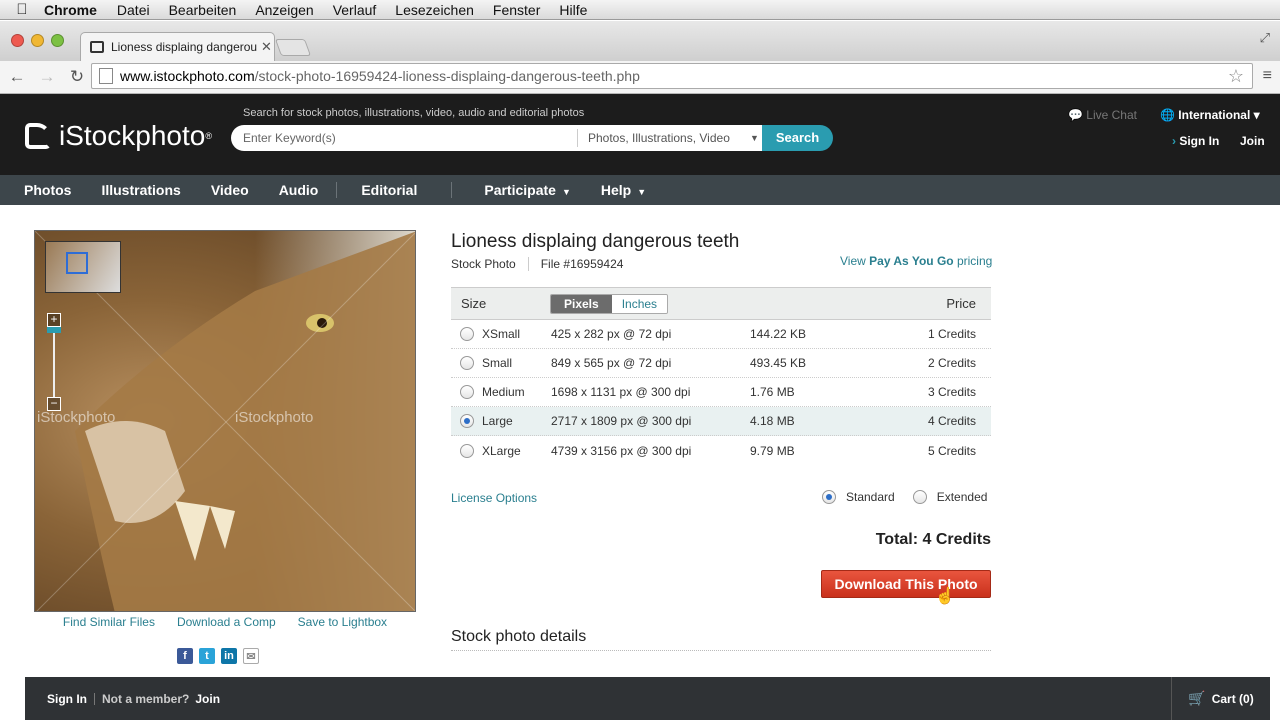 The width and height of the screenshot is (1280, 720). What do you see at coordinates (721, 303) in the screenshot?
I see `size-table-header: Size Pixels Inches Price` at bounding box center [721, 303].